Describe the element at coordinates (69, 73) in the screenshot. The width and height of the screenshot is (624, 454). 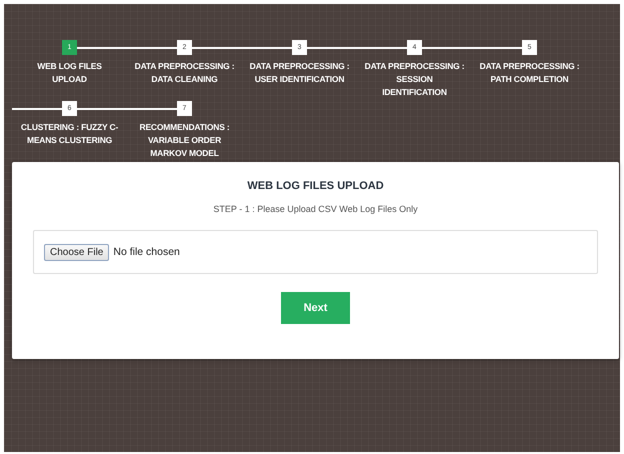
I see `step-label: WEB LOG FILES UPLOAD` at that location.